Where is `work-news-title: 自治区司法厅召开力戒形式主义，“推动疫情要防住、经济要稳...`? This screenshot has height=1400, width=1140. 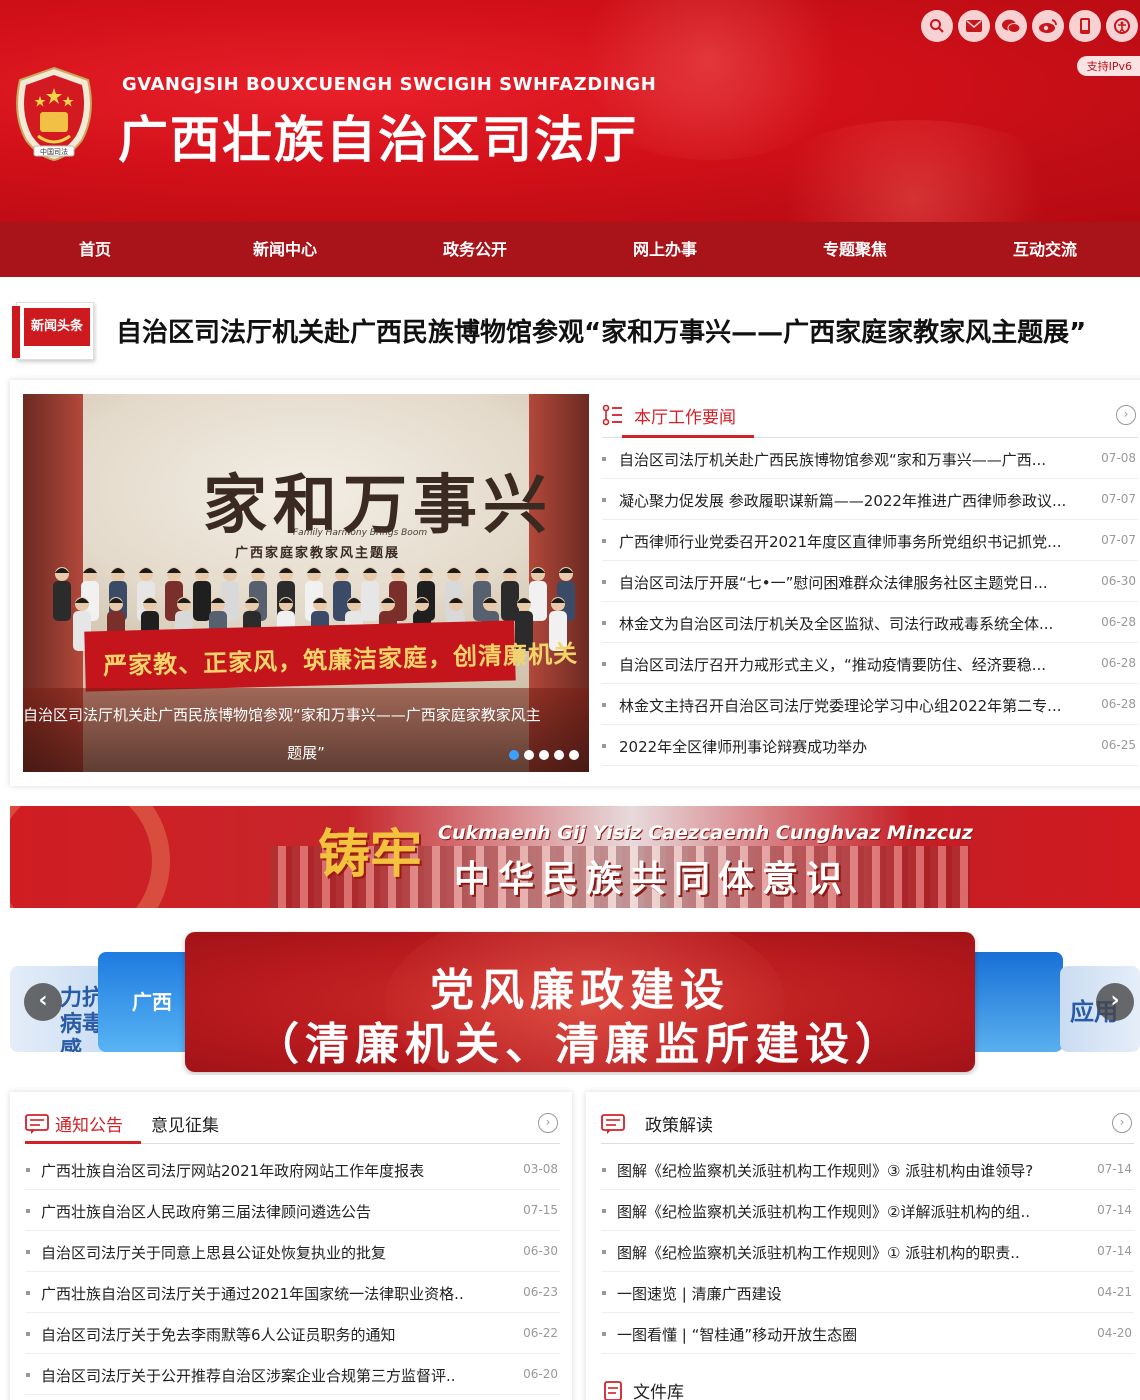 work-news-title: 自治区司法厅召开力戒形式主义，“推动疫情要防住、经济要稳... is located at coordinates (854, 664).